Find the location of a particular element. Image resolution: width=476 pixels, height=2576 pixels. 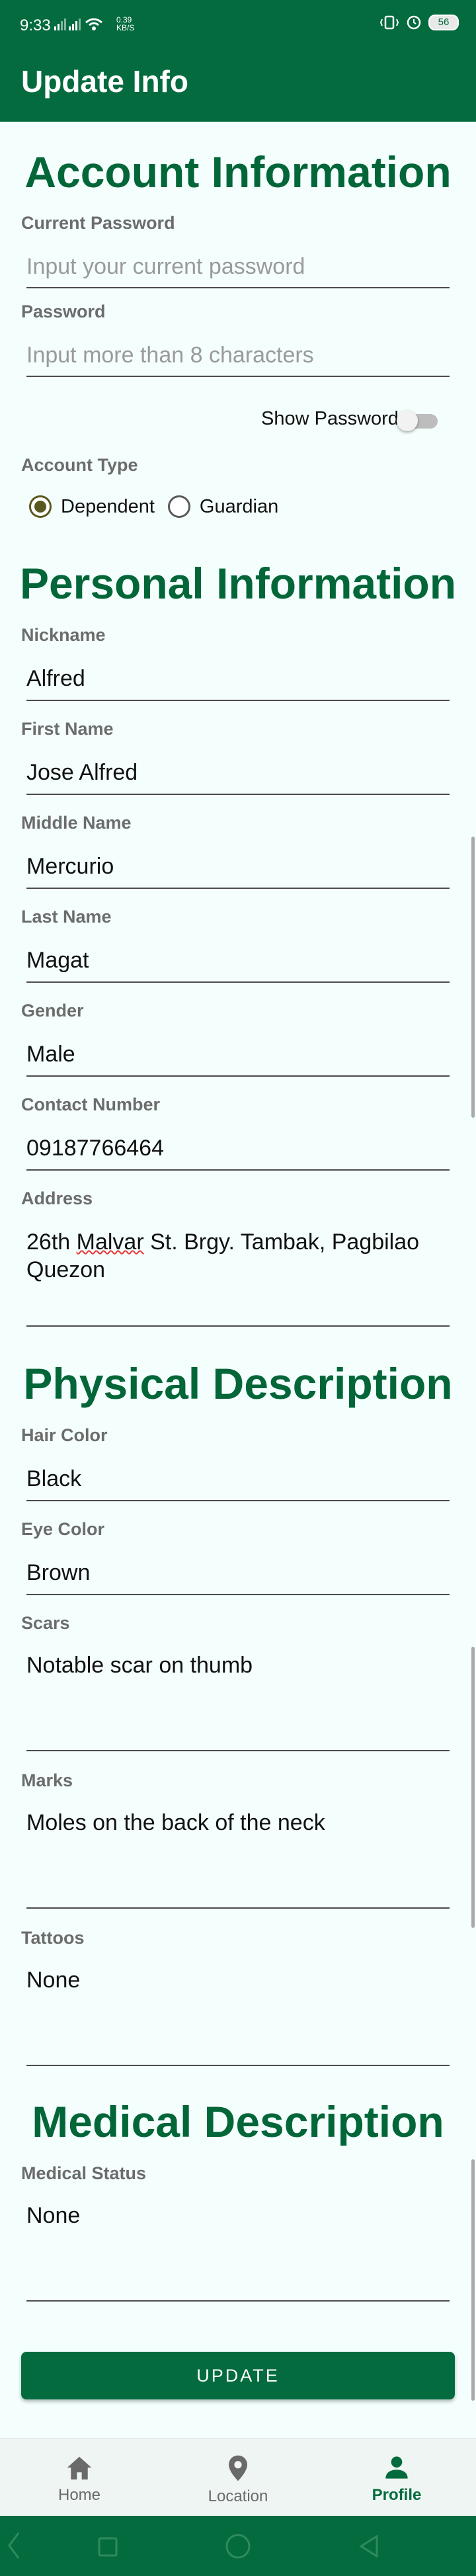

status-time: 9:33 is located at coordinates (35, 25).